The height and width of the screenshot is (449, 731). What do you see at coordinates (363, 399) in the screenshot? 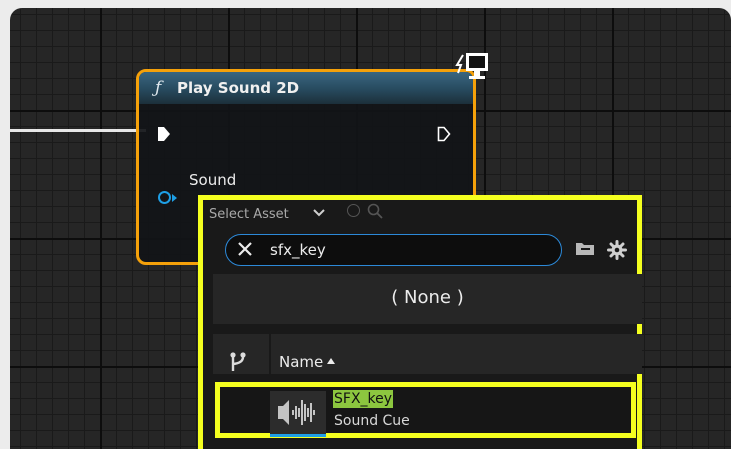
I see `asset-name: SFX_key` at bounding box center [363, 399].